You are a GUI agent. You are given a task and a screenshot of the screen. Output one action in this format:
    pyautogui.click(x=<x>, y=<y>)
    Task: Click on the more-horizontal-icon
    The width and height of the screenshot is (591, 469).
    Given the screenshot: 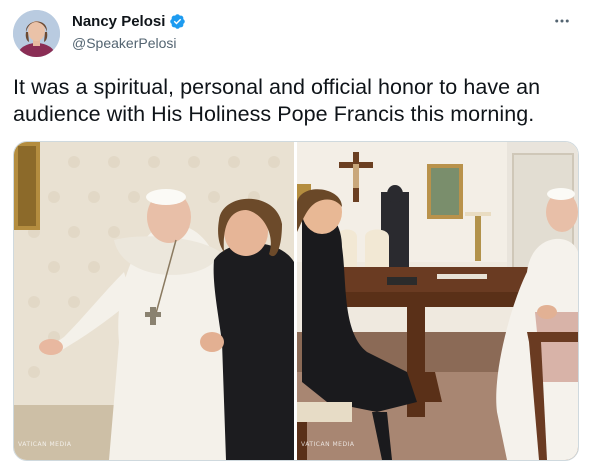 What is the action you would take?
    pyautogui.click(x=562, y=21)
    